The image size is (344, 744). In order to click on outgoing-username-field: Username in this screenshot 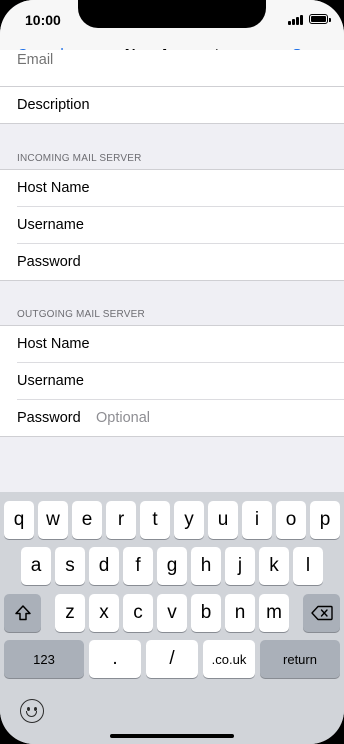, I will do `click(172, 381)`.